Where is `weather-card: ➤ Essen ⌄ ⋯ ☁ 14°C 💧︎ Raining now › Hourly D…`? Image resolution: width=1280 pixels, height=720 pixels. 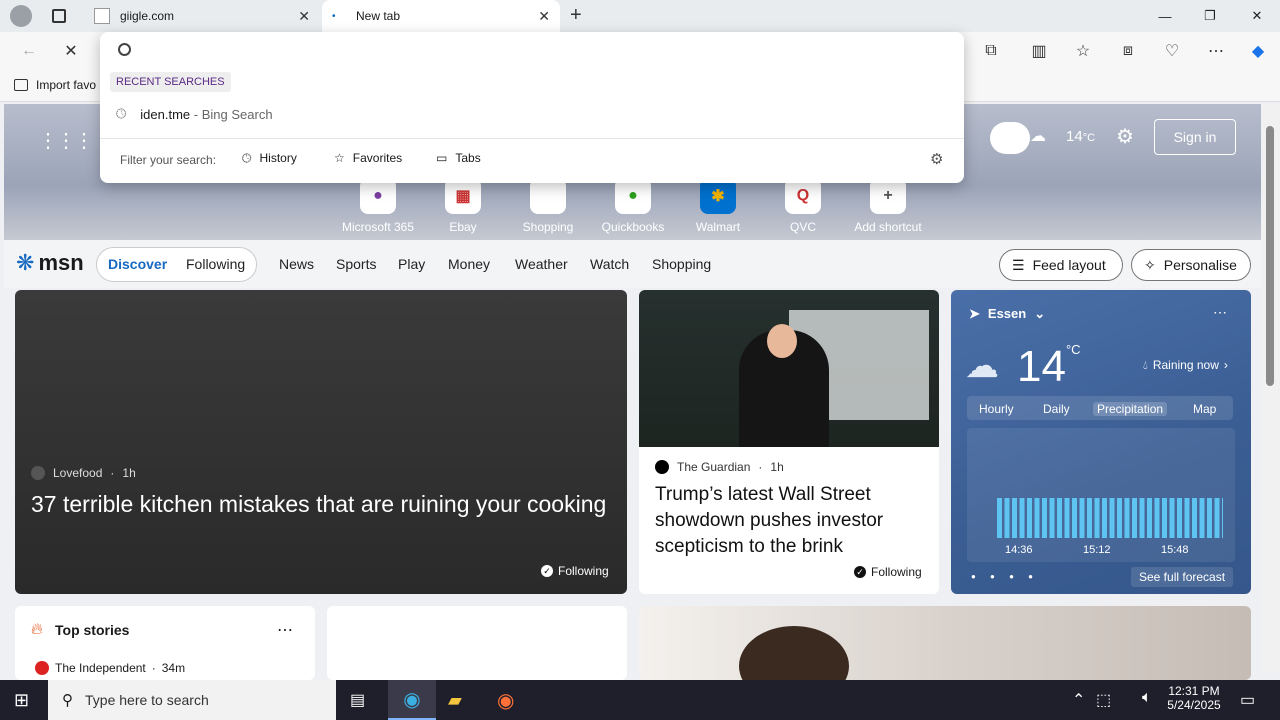 weather-card: ➤ Essen ⌄ ⋯ ☁ 14°C 💧︎ Raining now › Hourly D… is located at coordinates (1101, 442).